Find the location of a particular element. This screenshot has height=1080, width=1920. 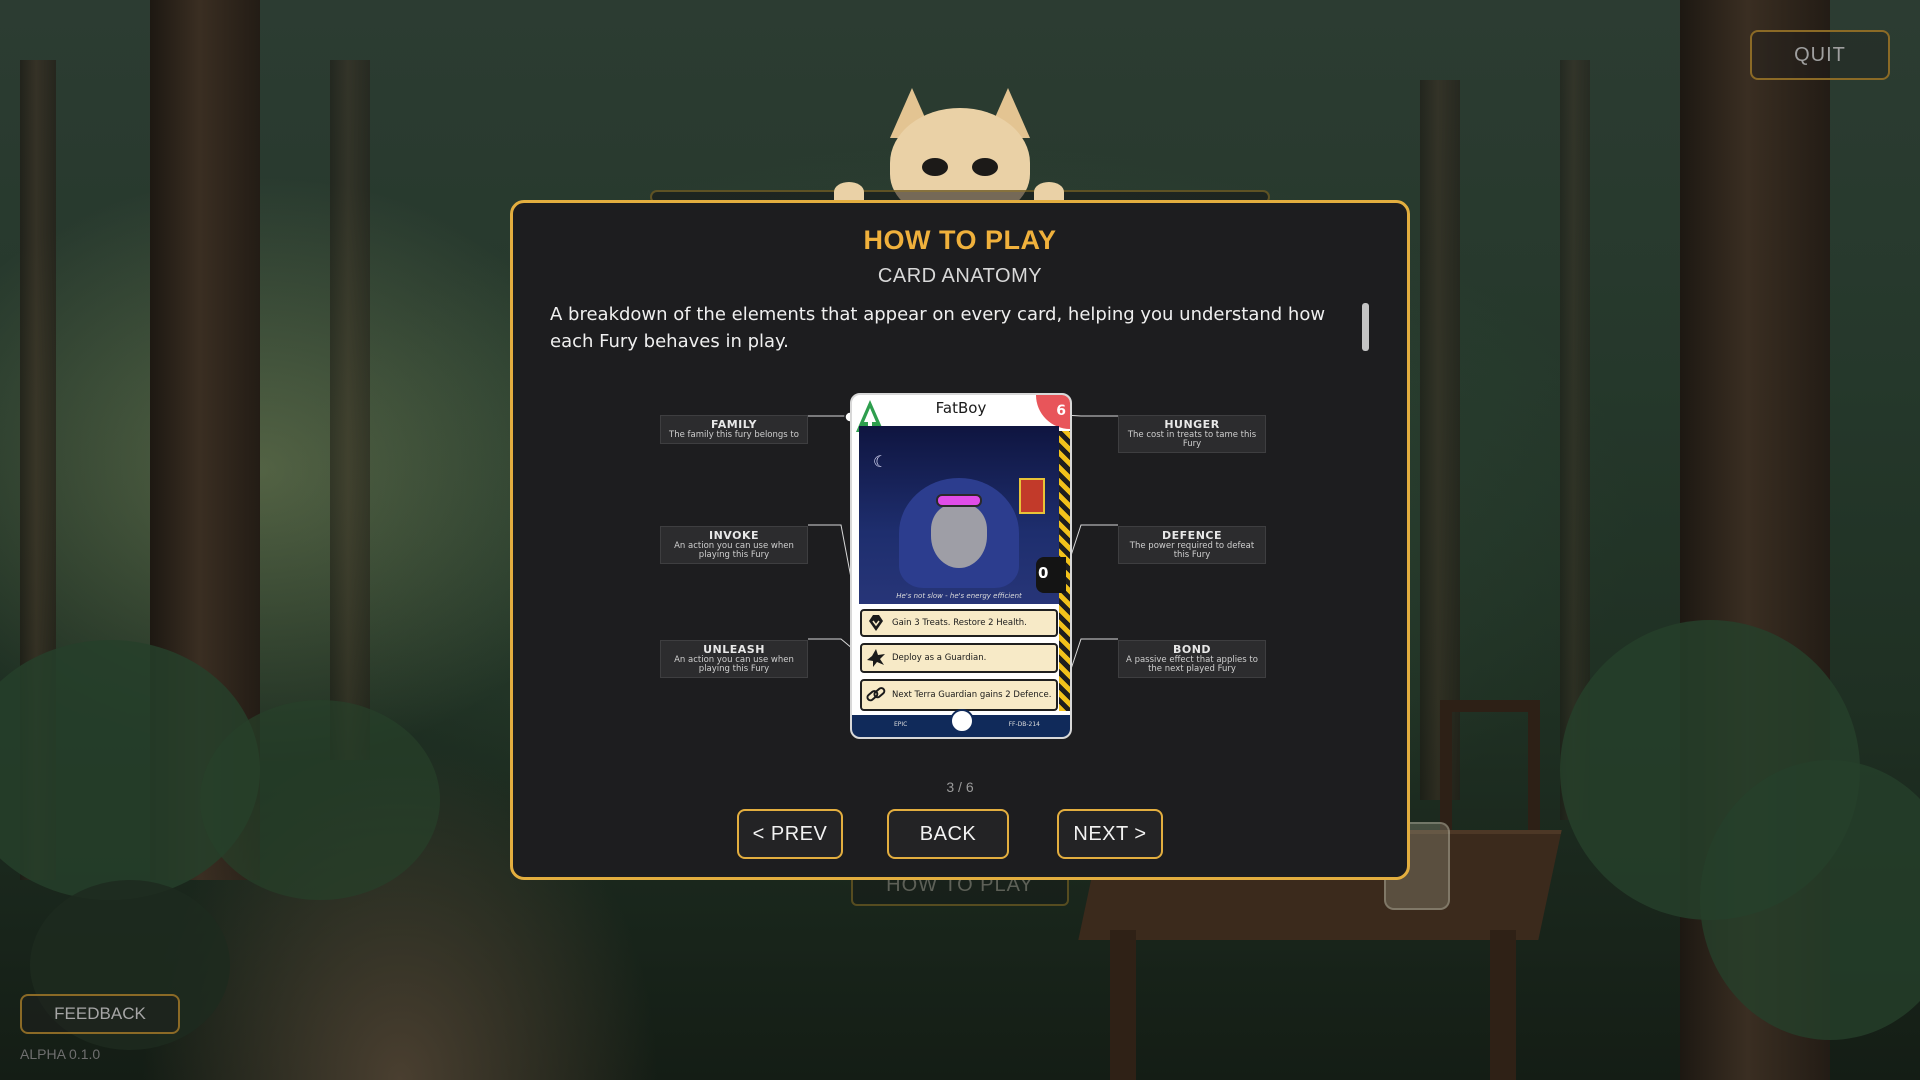

next-button: NEXT > is located at coordinates (1110, 834).